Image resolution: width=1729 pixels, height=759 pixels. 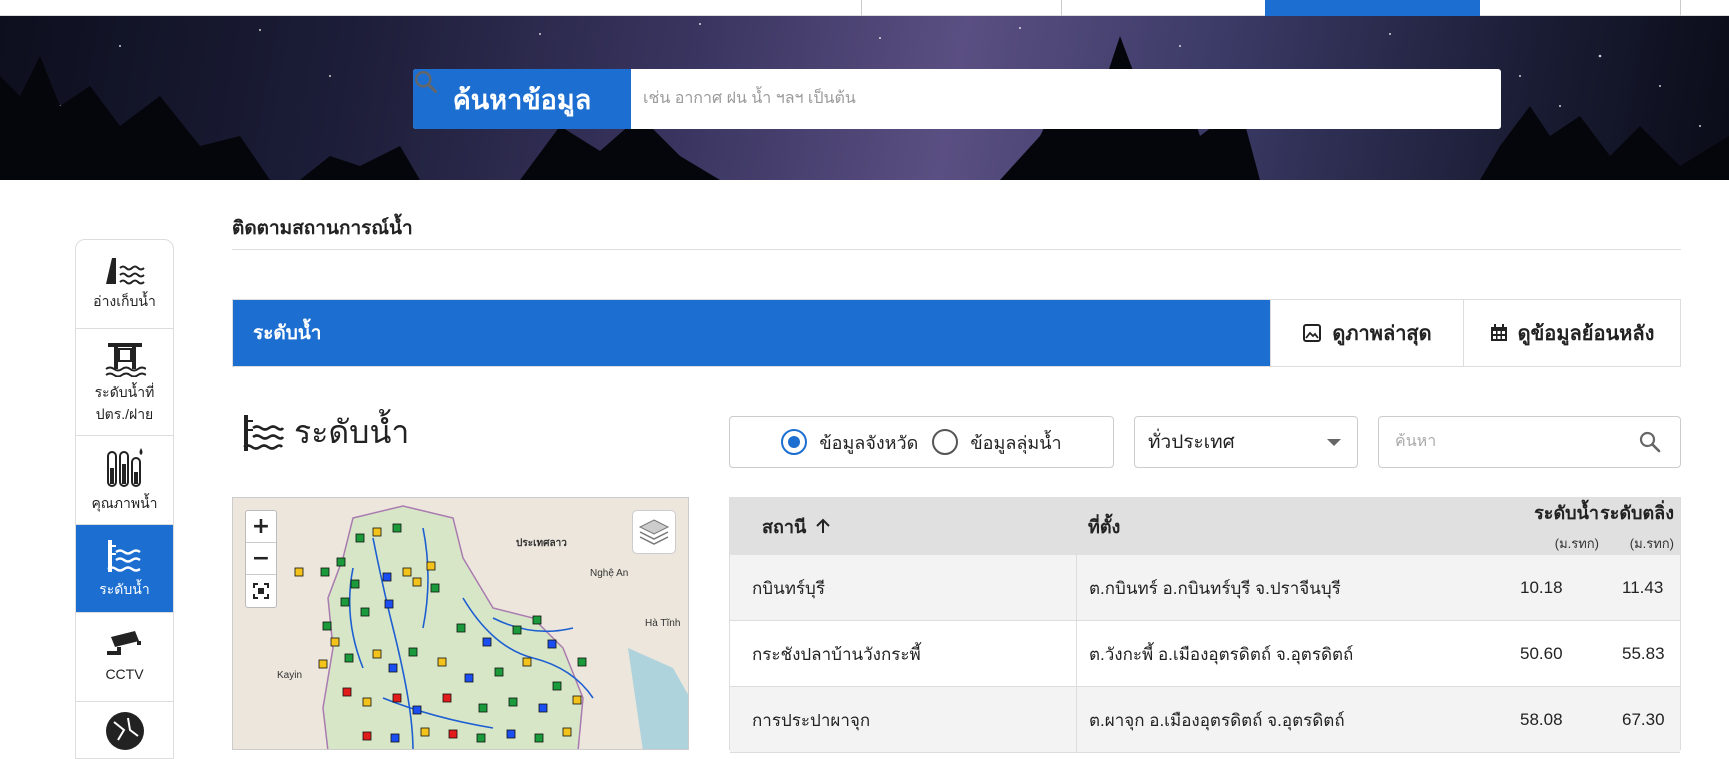 What do you see at coordinates (784, 526) in the screenshot?
I see `station-header-label: สถานี` at bounding box center [784, 526].